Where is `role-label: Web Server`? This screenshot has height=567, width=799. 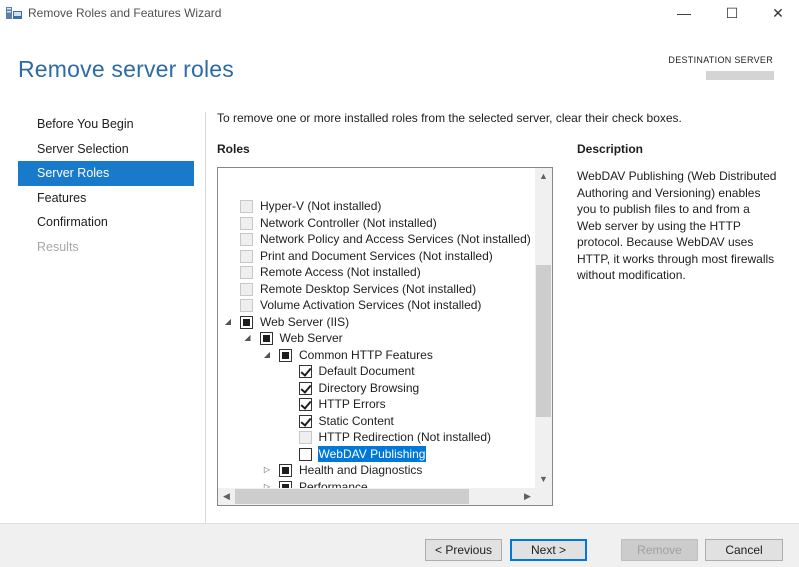 role-label: Web Server is located at coordinates (311, 338).